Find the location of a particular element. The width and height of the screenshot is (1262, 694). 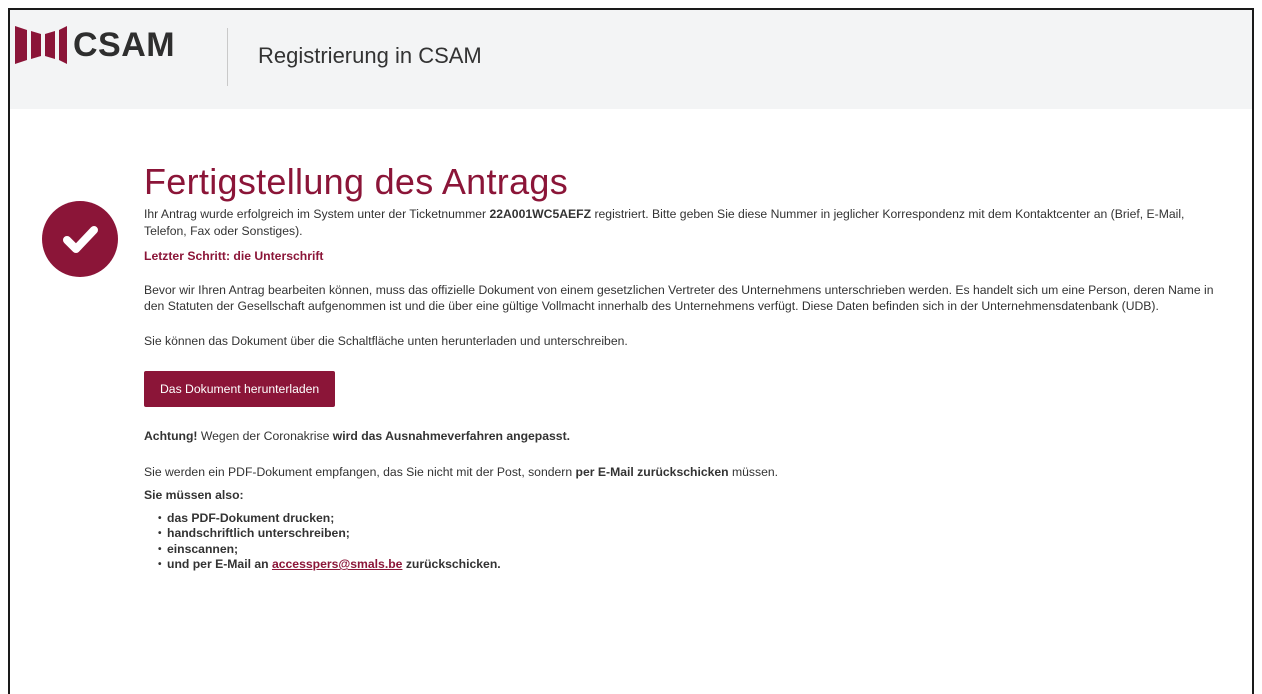

page-header-title: Registrierung in CSAM is located at coordinates (370, 55).